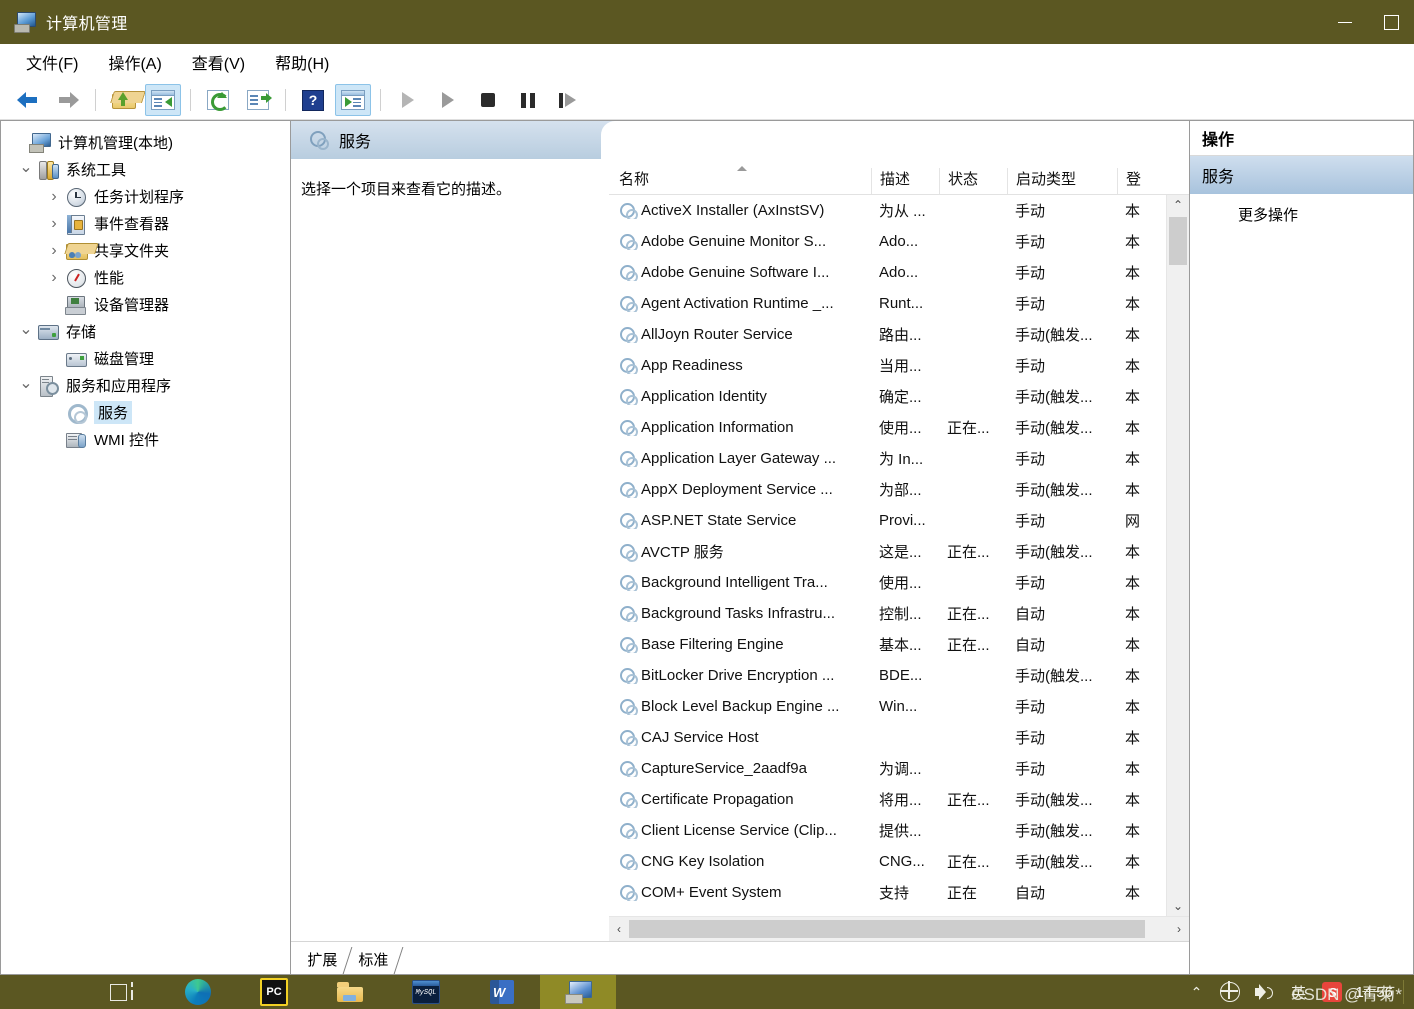 Image resolution: width=1414 pixels, height=1009 pixels. What do you see at coordinates (502, 992) in the screenshot?
I see `word-button: W` at bounding box center [502, 992].